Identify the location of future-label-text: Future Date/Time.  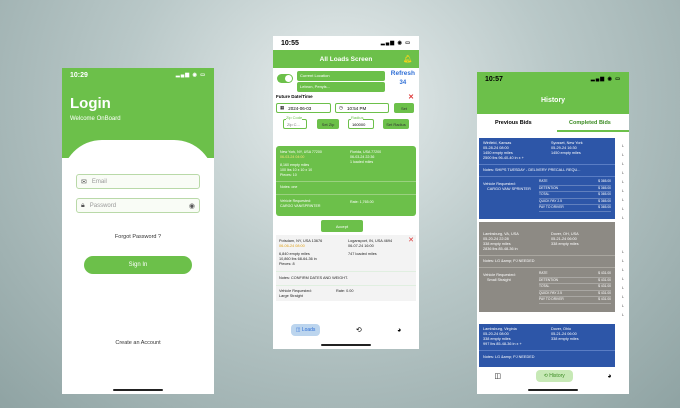
(294, 96).